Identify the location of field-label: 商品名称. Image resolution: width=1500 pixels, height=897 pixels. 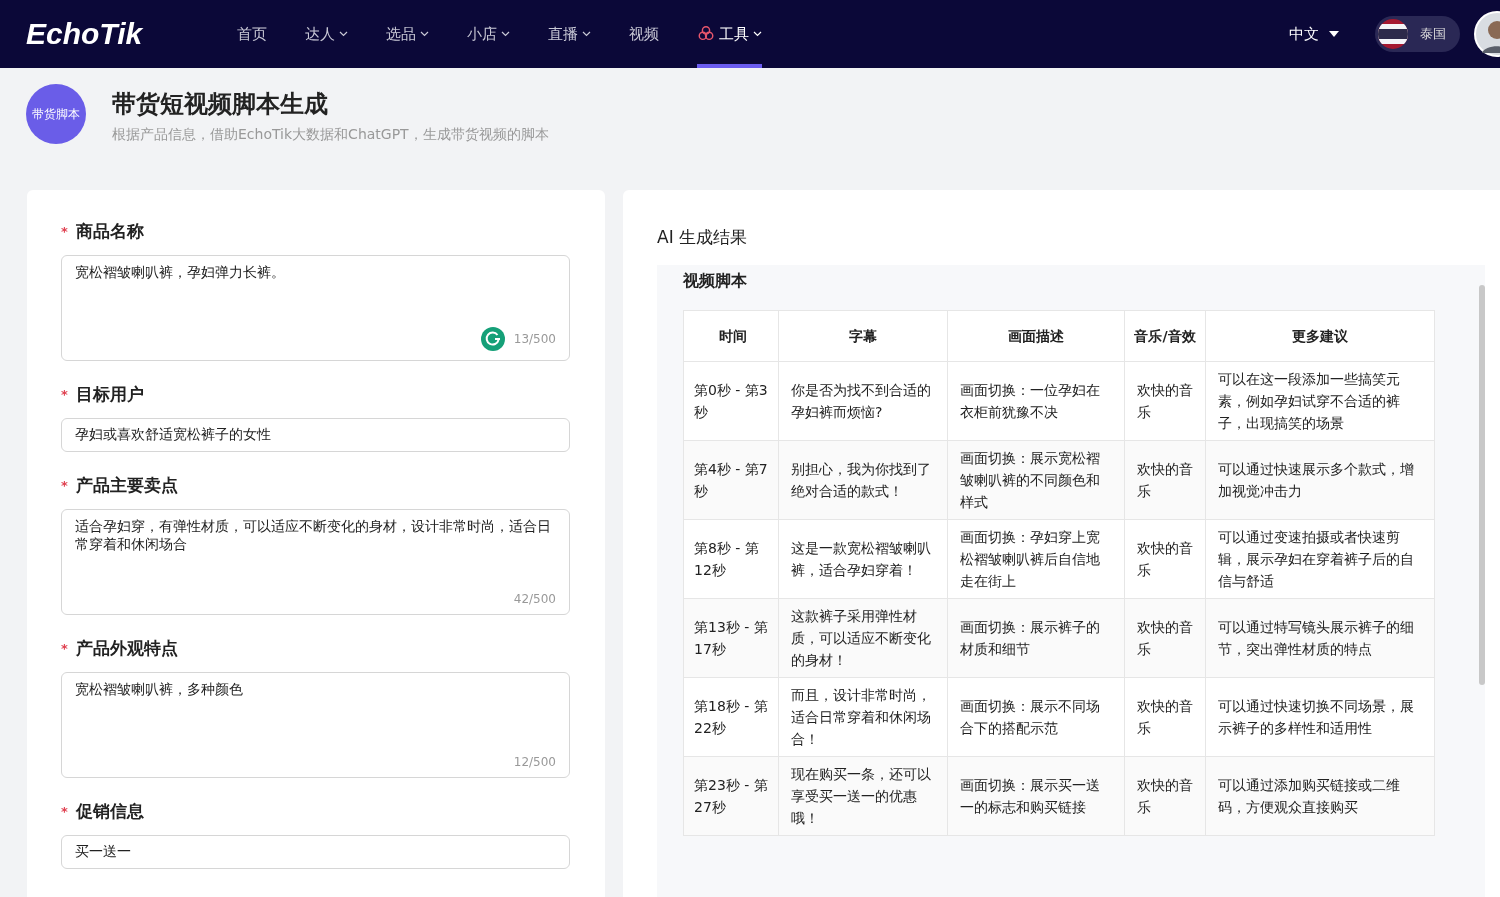
(109, 231).